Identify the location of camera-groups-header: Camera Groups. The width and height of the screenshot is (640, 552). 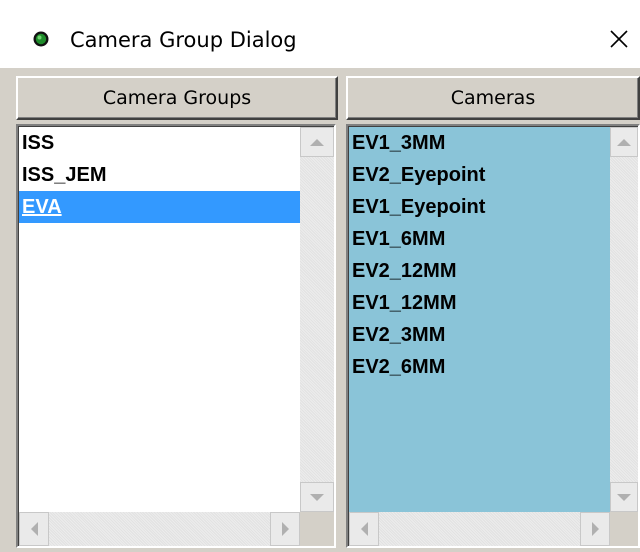
(177, 98).